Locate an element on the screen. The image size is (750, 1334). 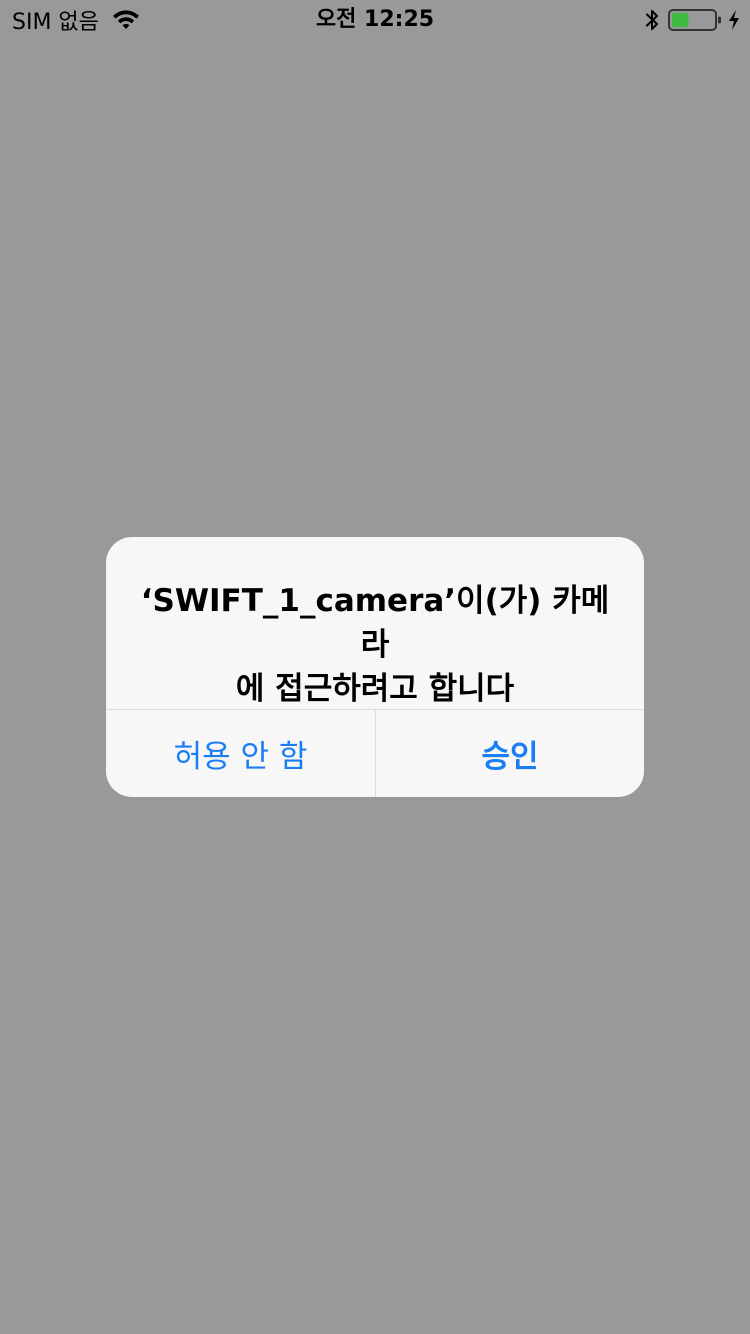
status-time: 오전 12:25 is located at coordinates (375, 19).